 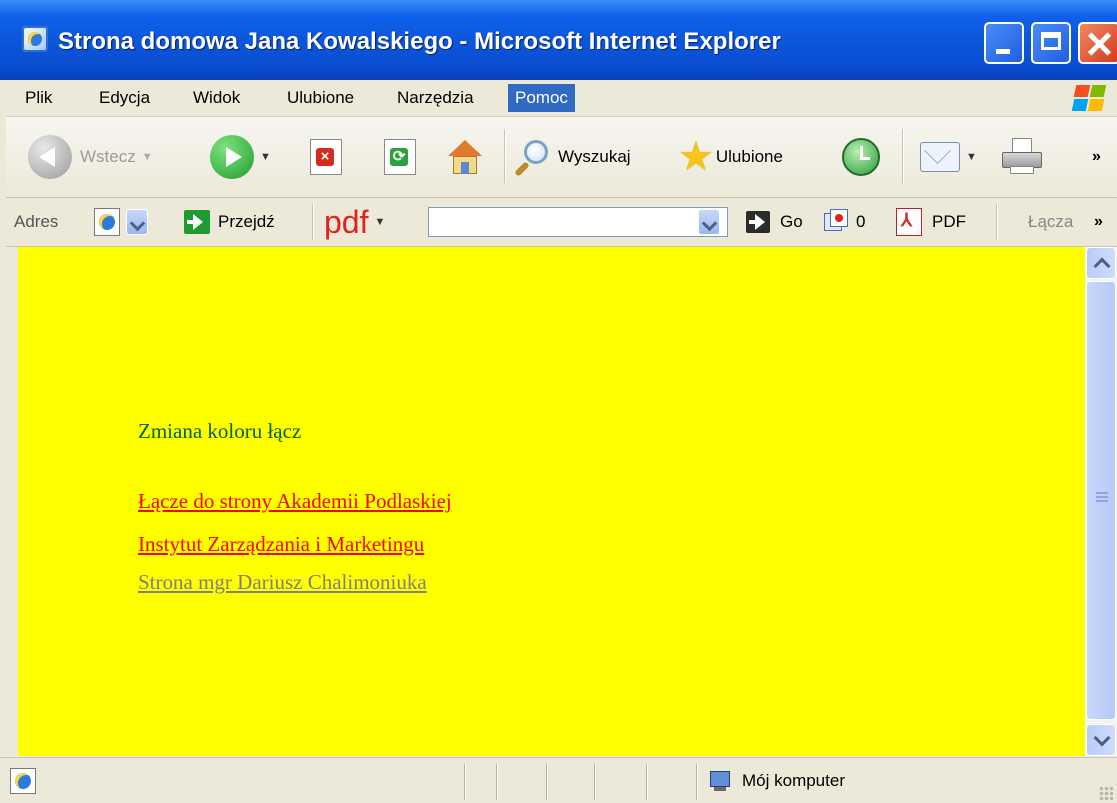 What do you see at coordinates (791, 221) in the screenshot?
I see `go2-label: Go` at bounding box center [791, 221].